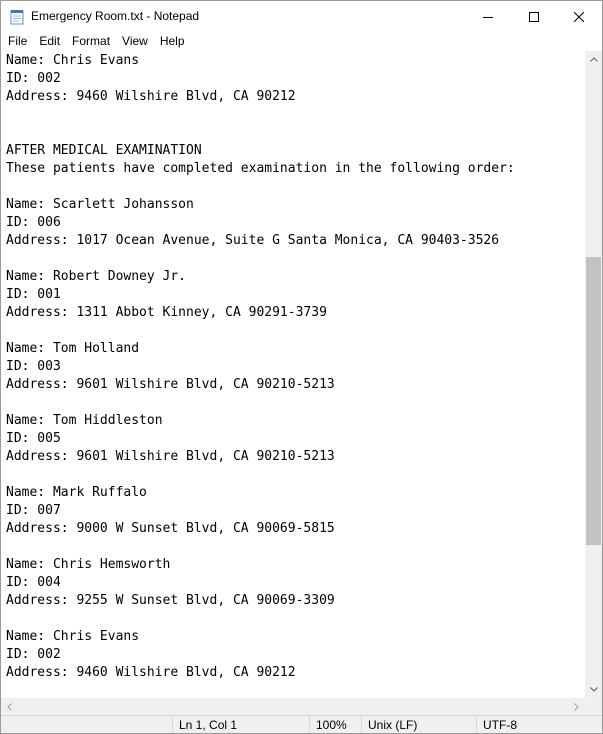 This screenshot has height=734, width=603. Describe the element at coordinates (260, 349) in the screenshot. I see `text-line: Name: Tom Holland` at that location.